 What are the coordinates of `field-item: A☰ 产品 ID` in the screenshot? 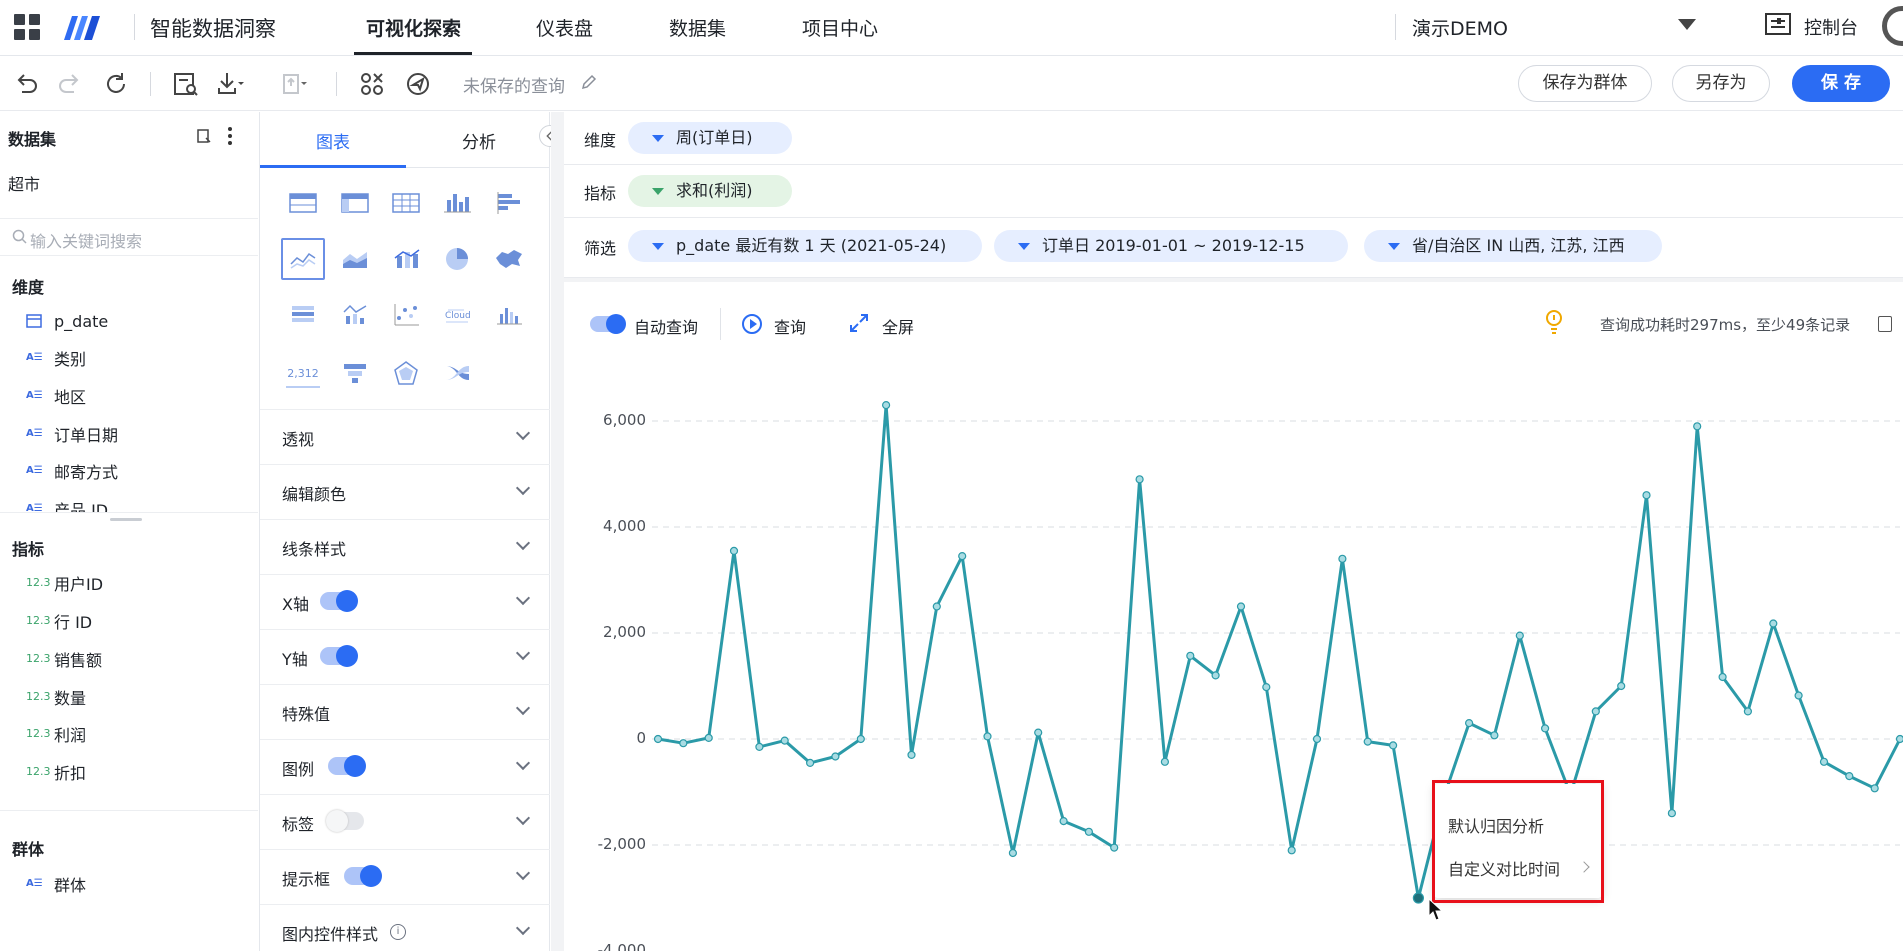 It's located at (67, 505).